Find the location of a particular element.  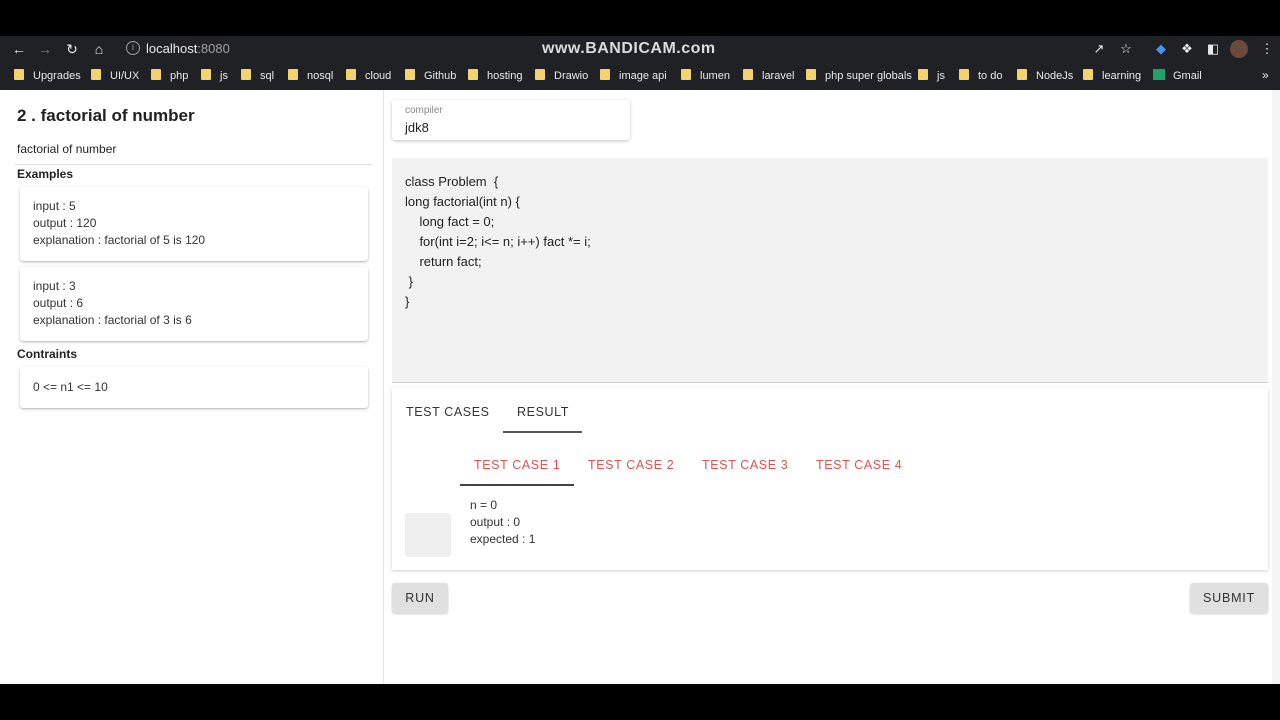

divider is located at coordinates (193, 164).